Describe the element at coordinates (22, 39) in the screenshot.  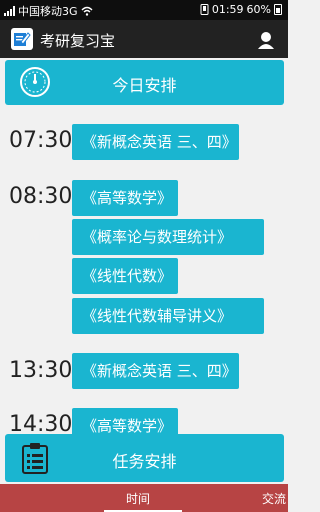
I see `edit-icon` at that location.